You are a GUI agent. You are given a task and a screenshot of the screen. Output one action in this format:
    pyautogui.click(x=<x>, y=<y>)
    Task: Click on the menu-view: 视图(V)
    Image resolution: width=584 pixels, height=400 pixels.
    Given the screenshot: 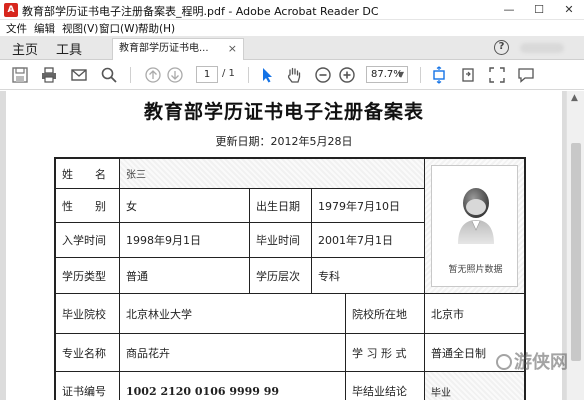 What is the action you would take?
    pyautogui.click(x=80, y=28)
    